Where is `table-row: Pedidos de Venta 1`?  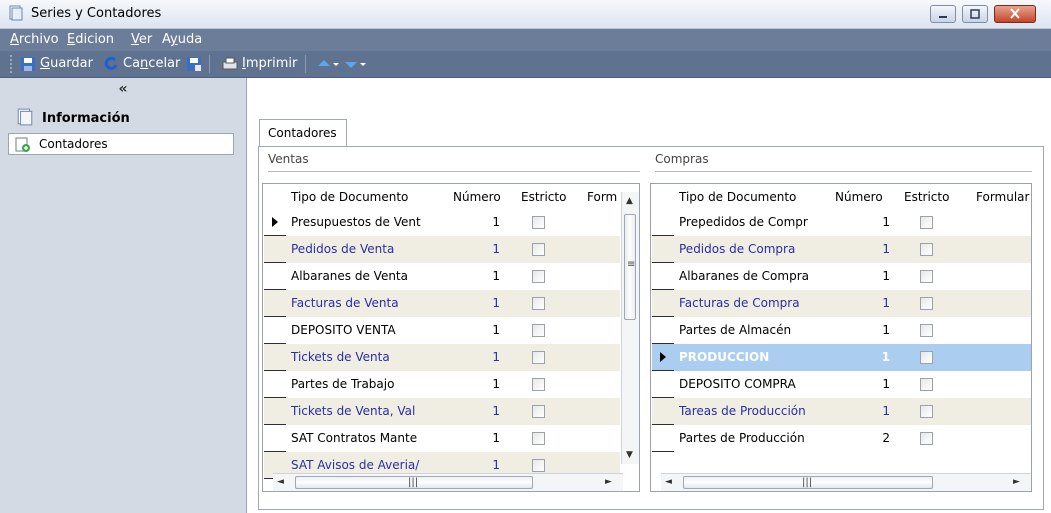 table-row: Pedidos de Venta 1 is located at coordinates (442, 249).